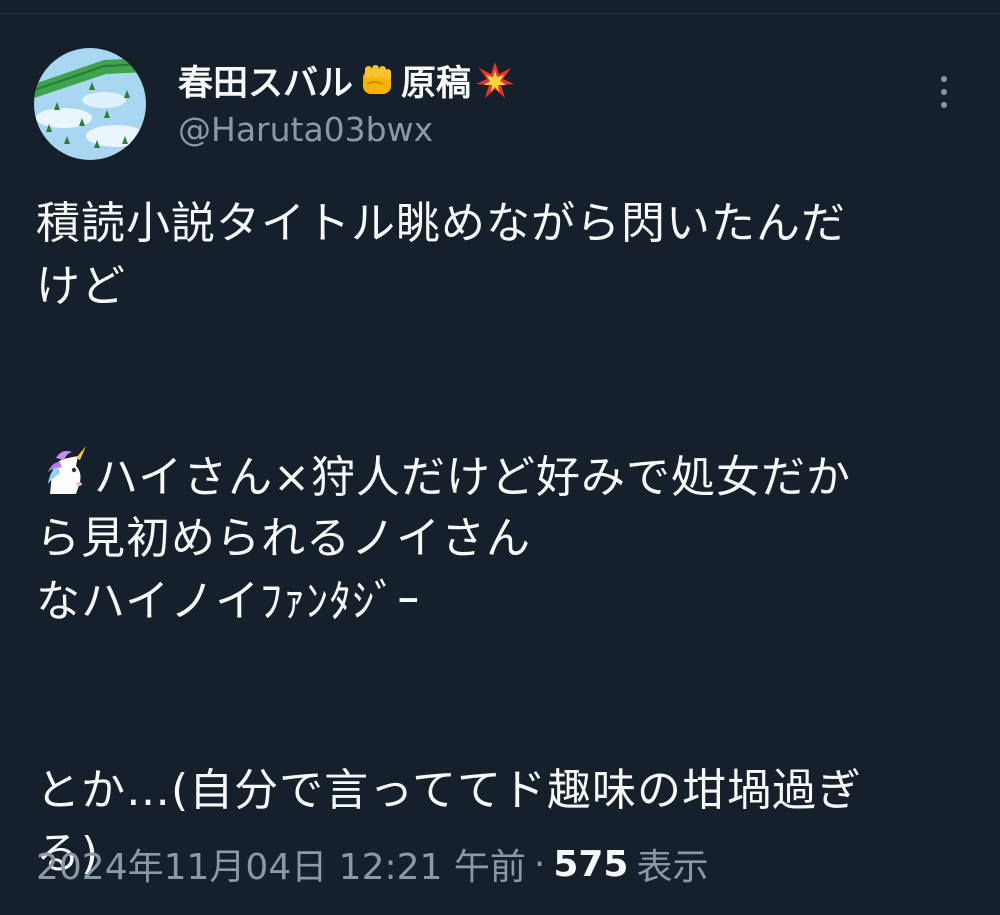  What do you see at coordinates (672, 867) in the screenshot?
I see `views-label: 表示` at bounding box center [672, 867].